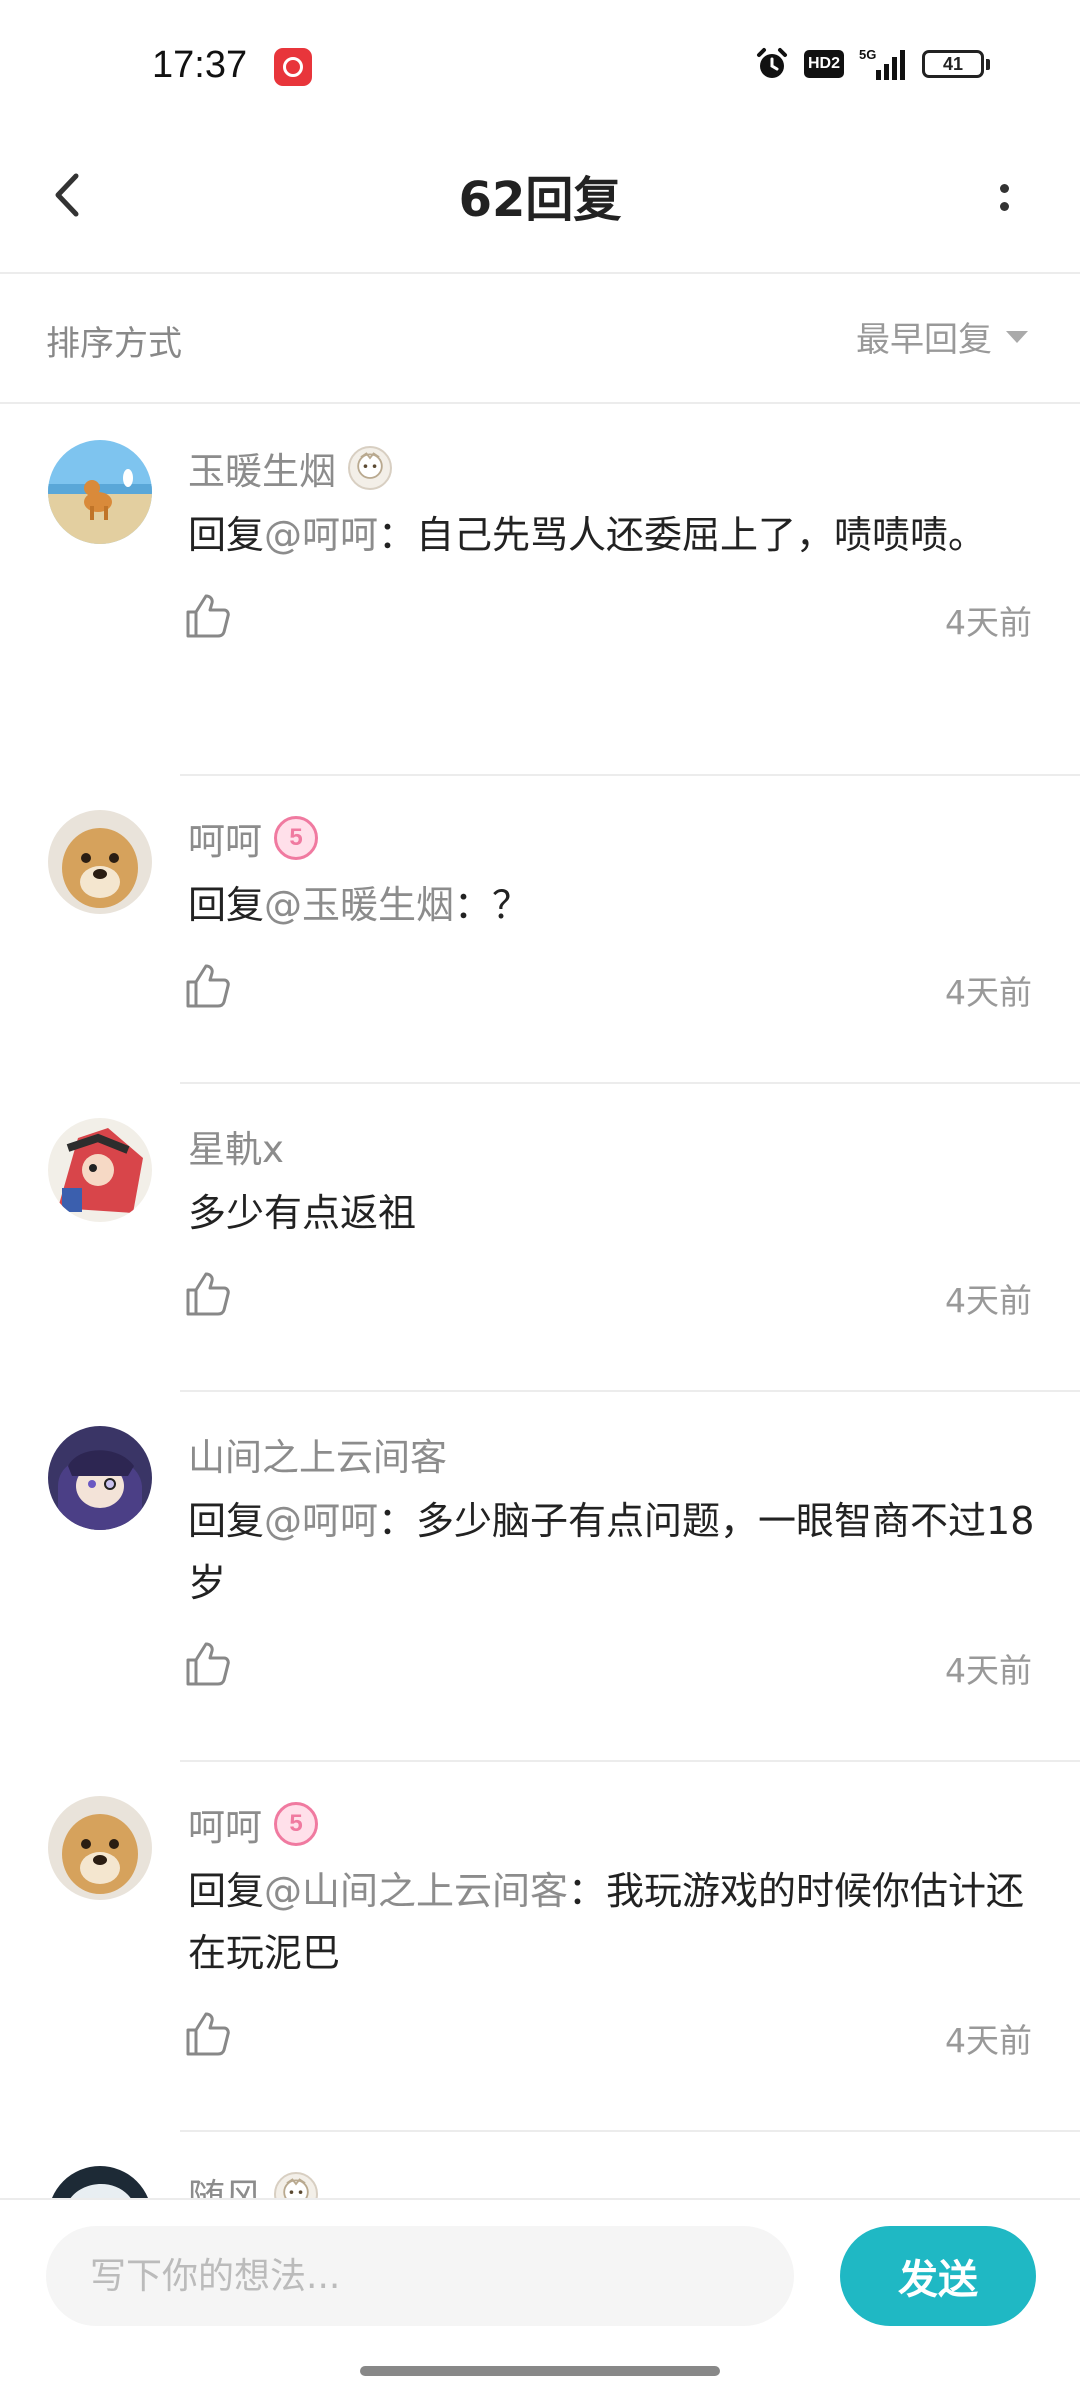  I want to click on hd-voice-icon: HD2, so click(824, 64).